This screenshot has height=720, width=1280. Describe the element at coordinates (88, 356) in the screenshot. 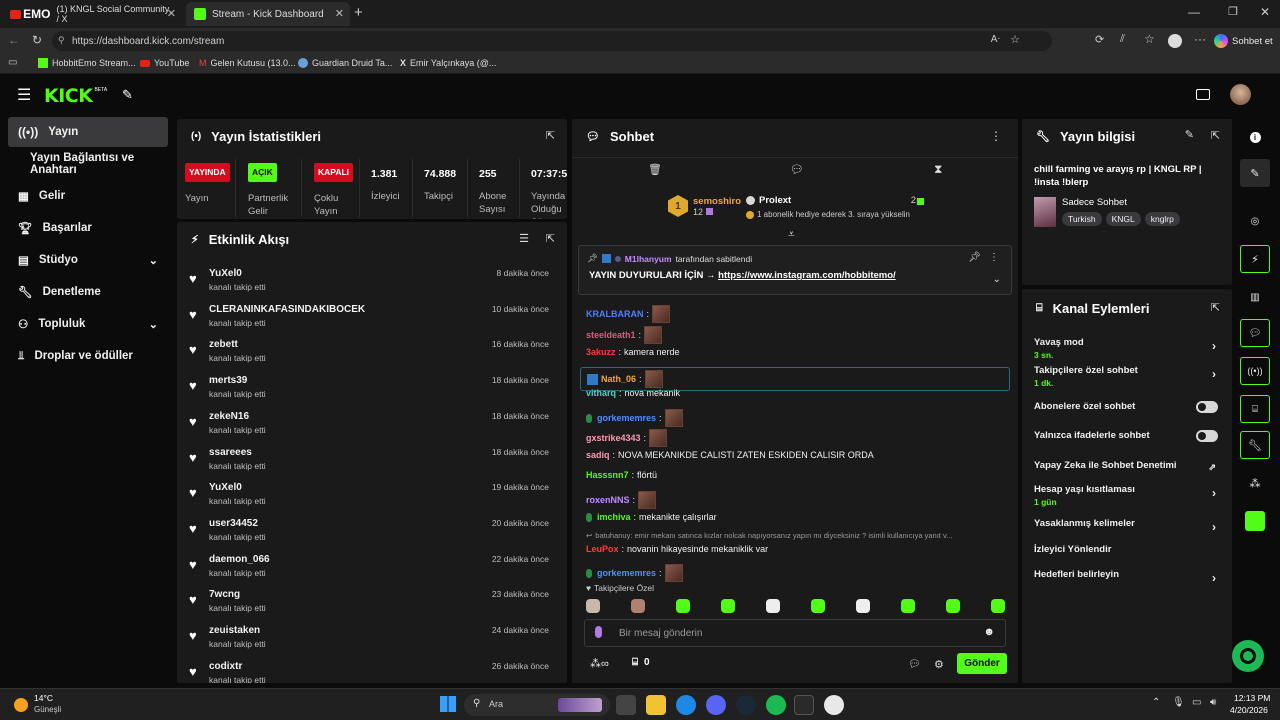

I see `sidebar-item-droplar: ⫫ Droplar ve ödüller` at that location.